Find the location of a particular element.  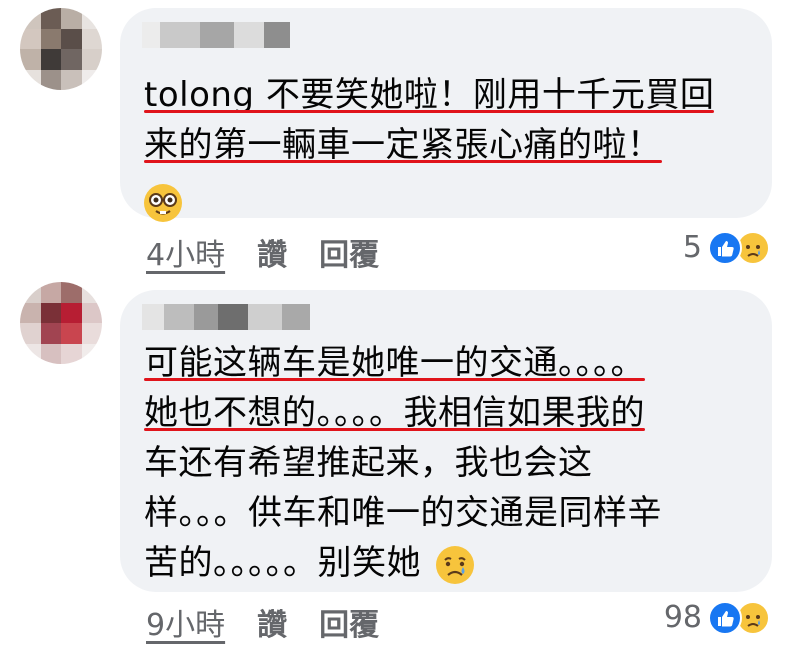

reaction-summary: 5 is located at coordinates (726, 247).